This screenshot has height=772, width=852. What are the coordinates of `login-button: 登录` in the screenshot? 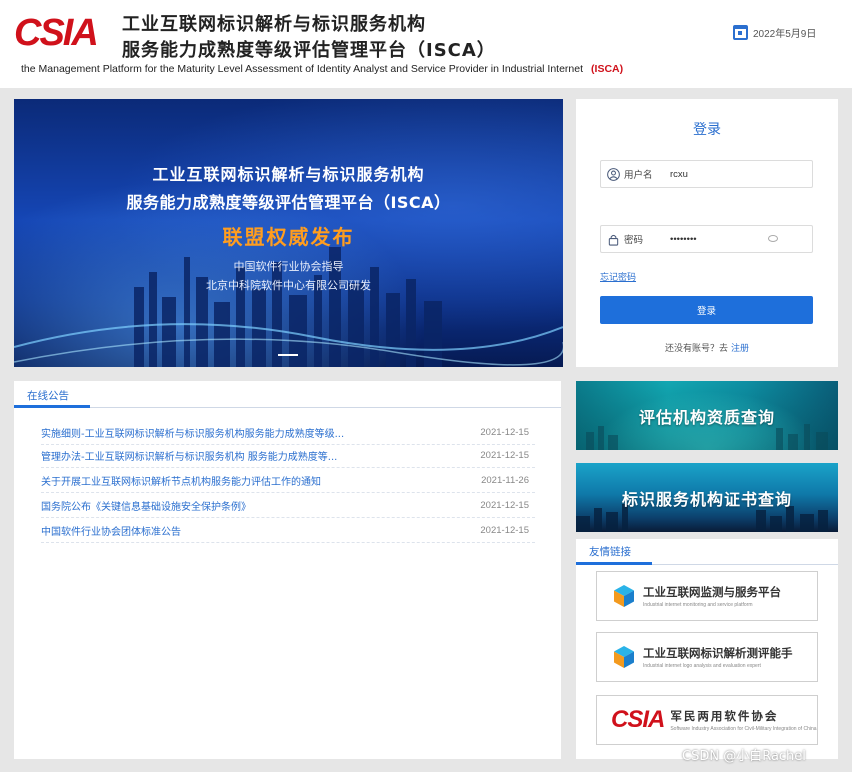 It's located at (706, 310).